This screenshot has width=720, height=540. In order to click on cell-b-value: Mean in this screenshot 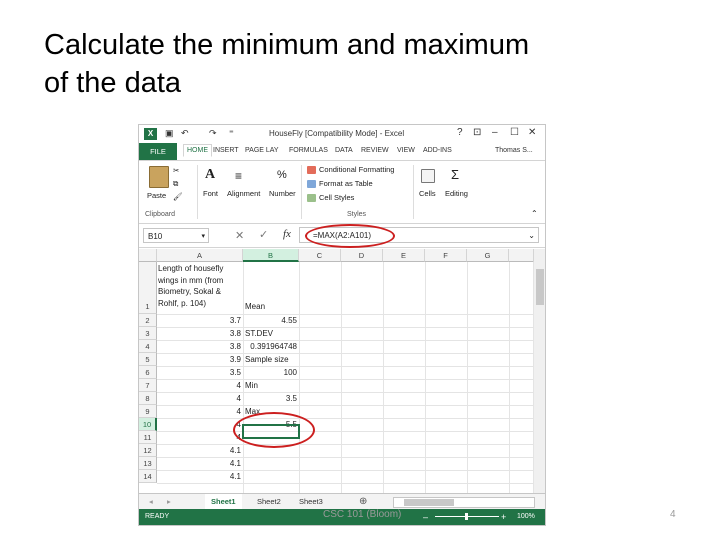, I will do `click(271, 306)`.